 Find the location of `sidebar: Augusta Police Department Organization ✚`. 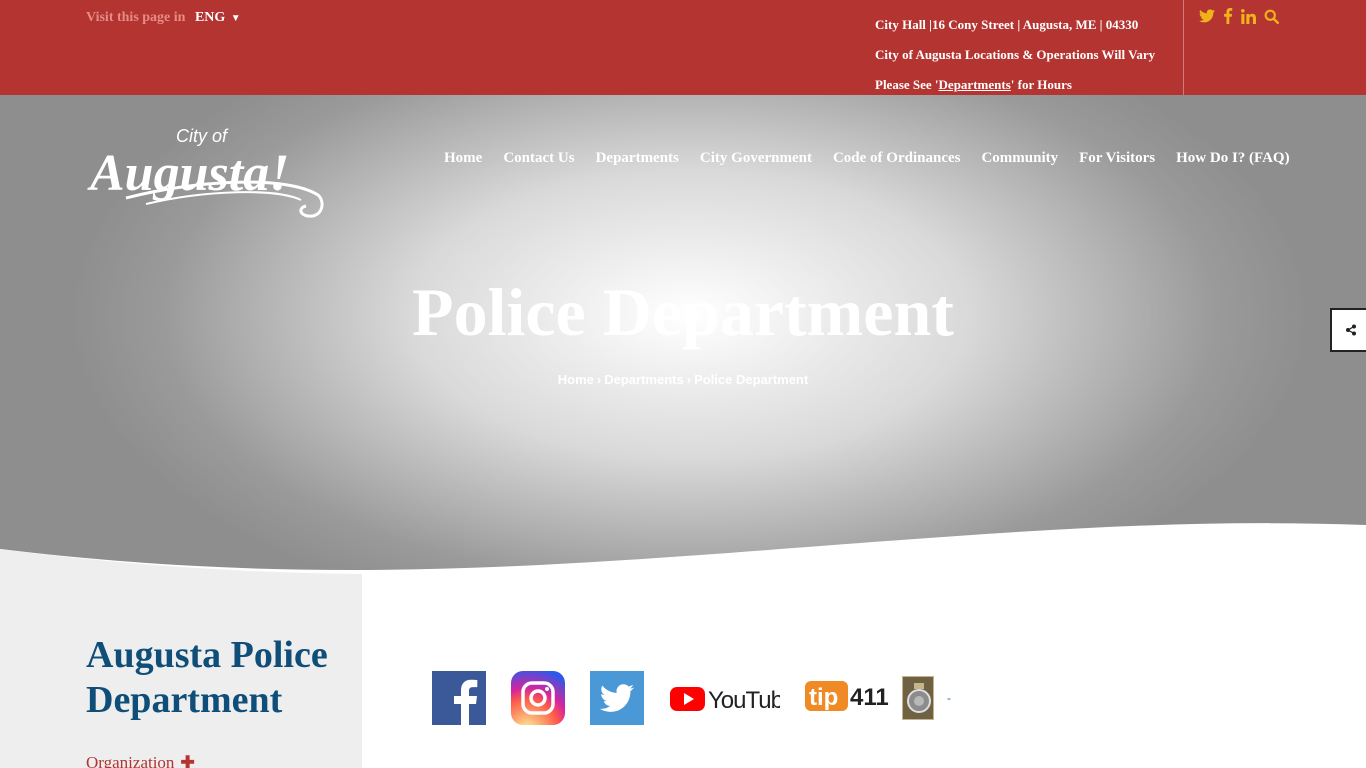

sidebar: Augusta Police Department Organization ✚ is located at coordinates (181, 671).